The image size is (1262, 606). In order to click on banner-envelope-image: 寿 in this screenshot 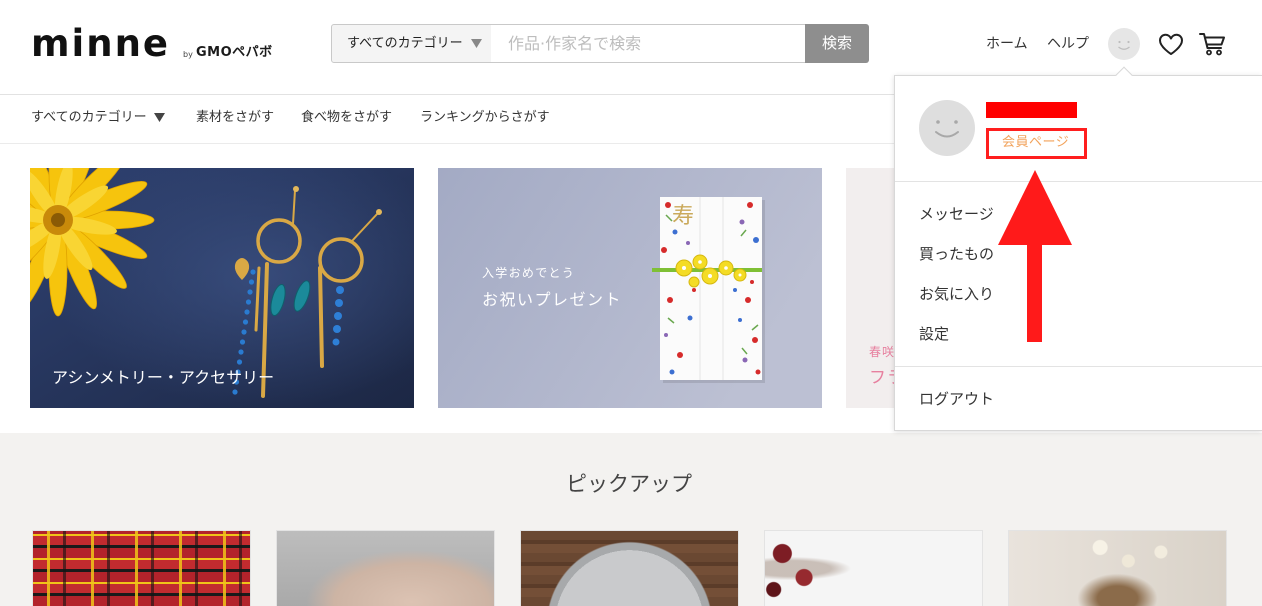, I will do `click(630, 288)`.